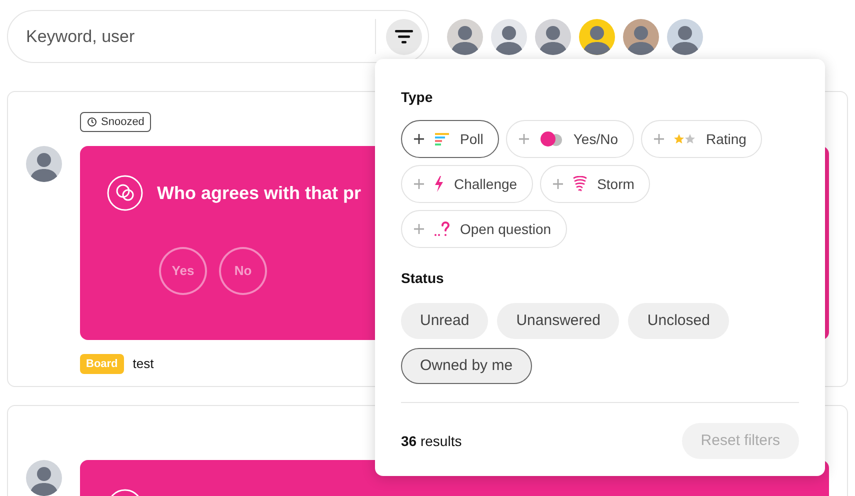 The width and height of the screenshot is (855, 496). What do you see at coordinates (143, 364) in the screenshot?
I see `board-name: test` at bounding box center [143, 364].